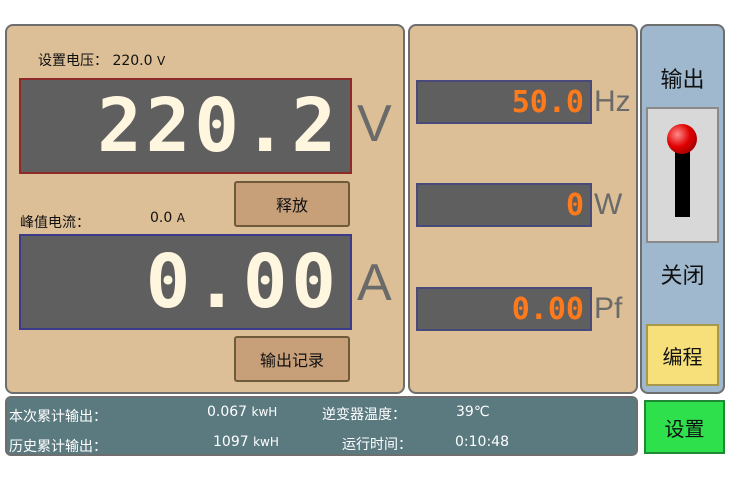 The image size is (730, 480). Describe the element at coordinates (682, 355) in the screenshot. I see `program-button: 编程` at that location.